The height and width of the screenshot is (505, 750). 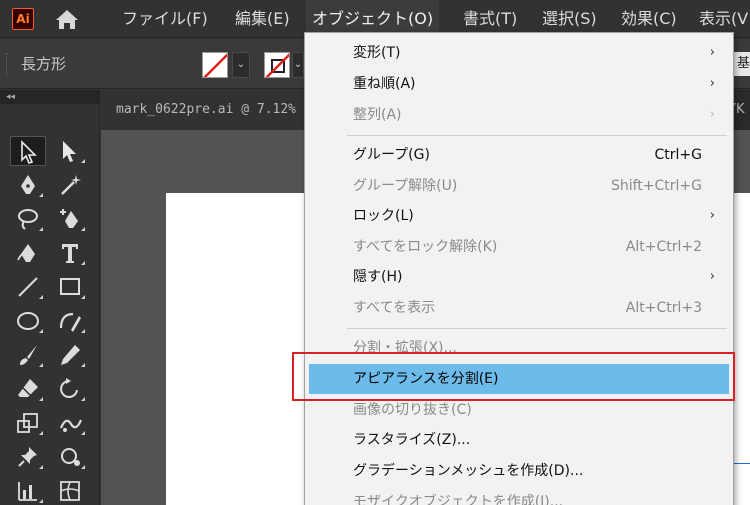 What do you see at coordinates (241, 65) in the screenshot?
I see `fill-dropdown: ⌄` at bounding box center [241, 65].